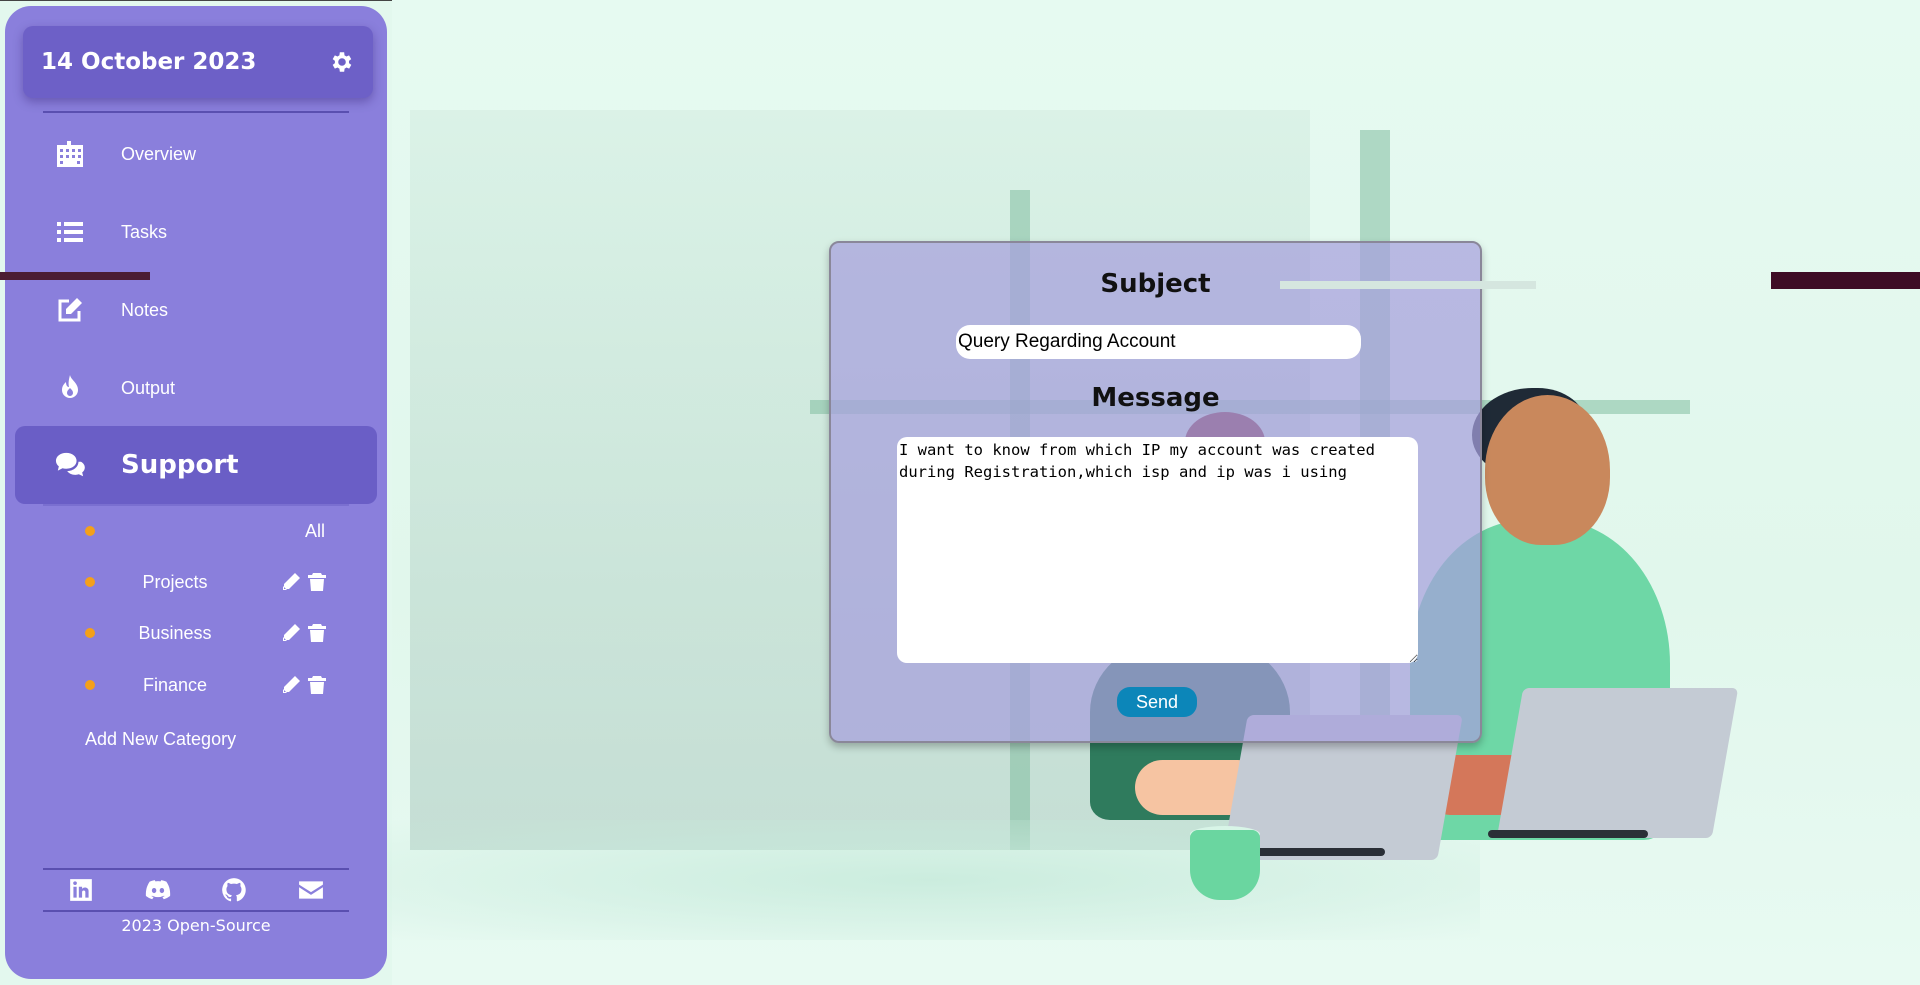  What do you see at coordinates (70, 310) in the screenshot?
I see `edit-icon` at bounding box center [70, 310].